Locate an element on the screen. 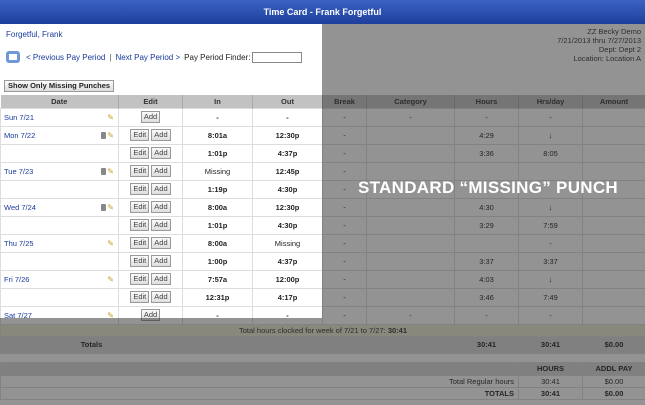  calendar-icon is located at coordinates (14, 57).